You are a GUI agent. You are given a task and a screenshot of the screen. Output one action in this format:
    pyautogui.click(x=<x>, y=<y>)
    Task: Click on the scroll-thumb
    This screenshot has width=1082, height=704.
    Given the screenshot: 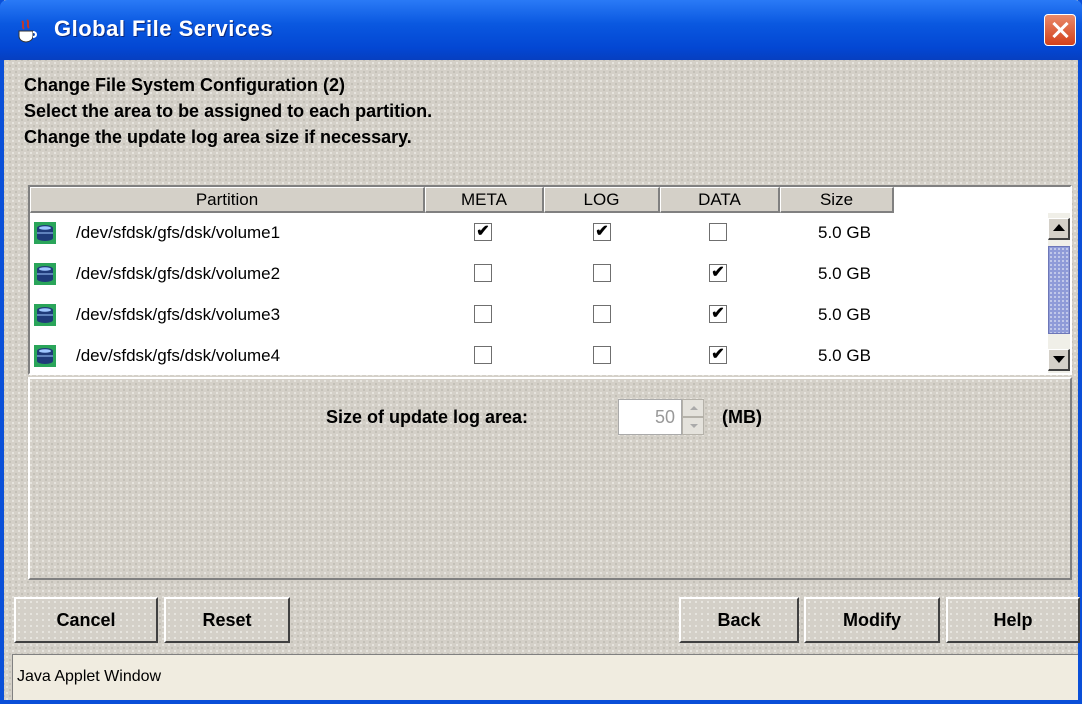 What is the action you would take?
    pyautogui.click(x=1059, y=290)
    